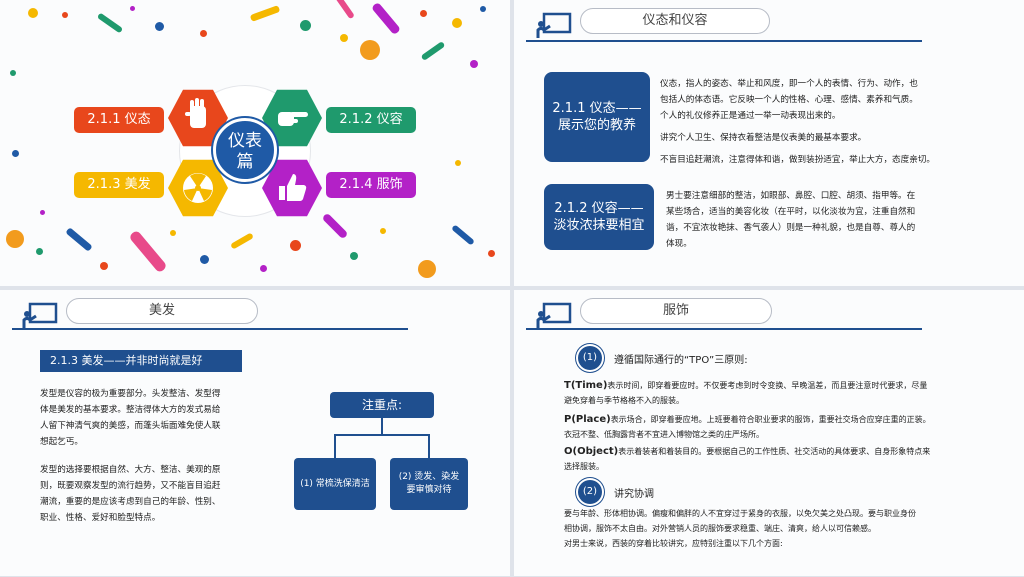 Image resolution: width=1024 pixels, height=577 pixels. What do you see at coordinates (679, 244) in the screenshot?
I see `appearance-text-line: 体现。` at bounding box center [679, 244].